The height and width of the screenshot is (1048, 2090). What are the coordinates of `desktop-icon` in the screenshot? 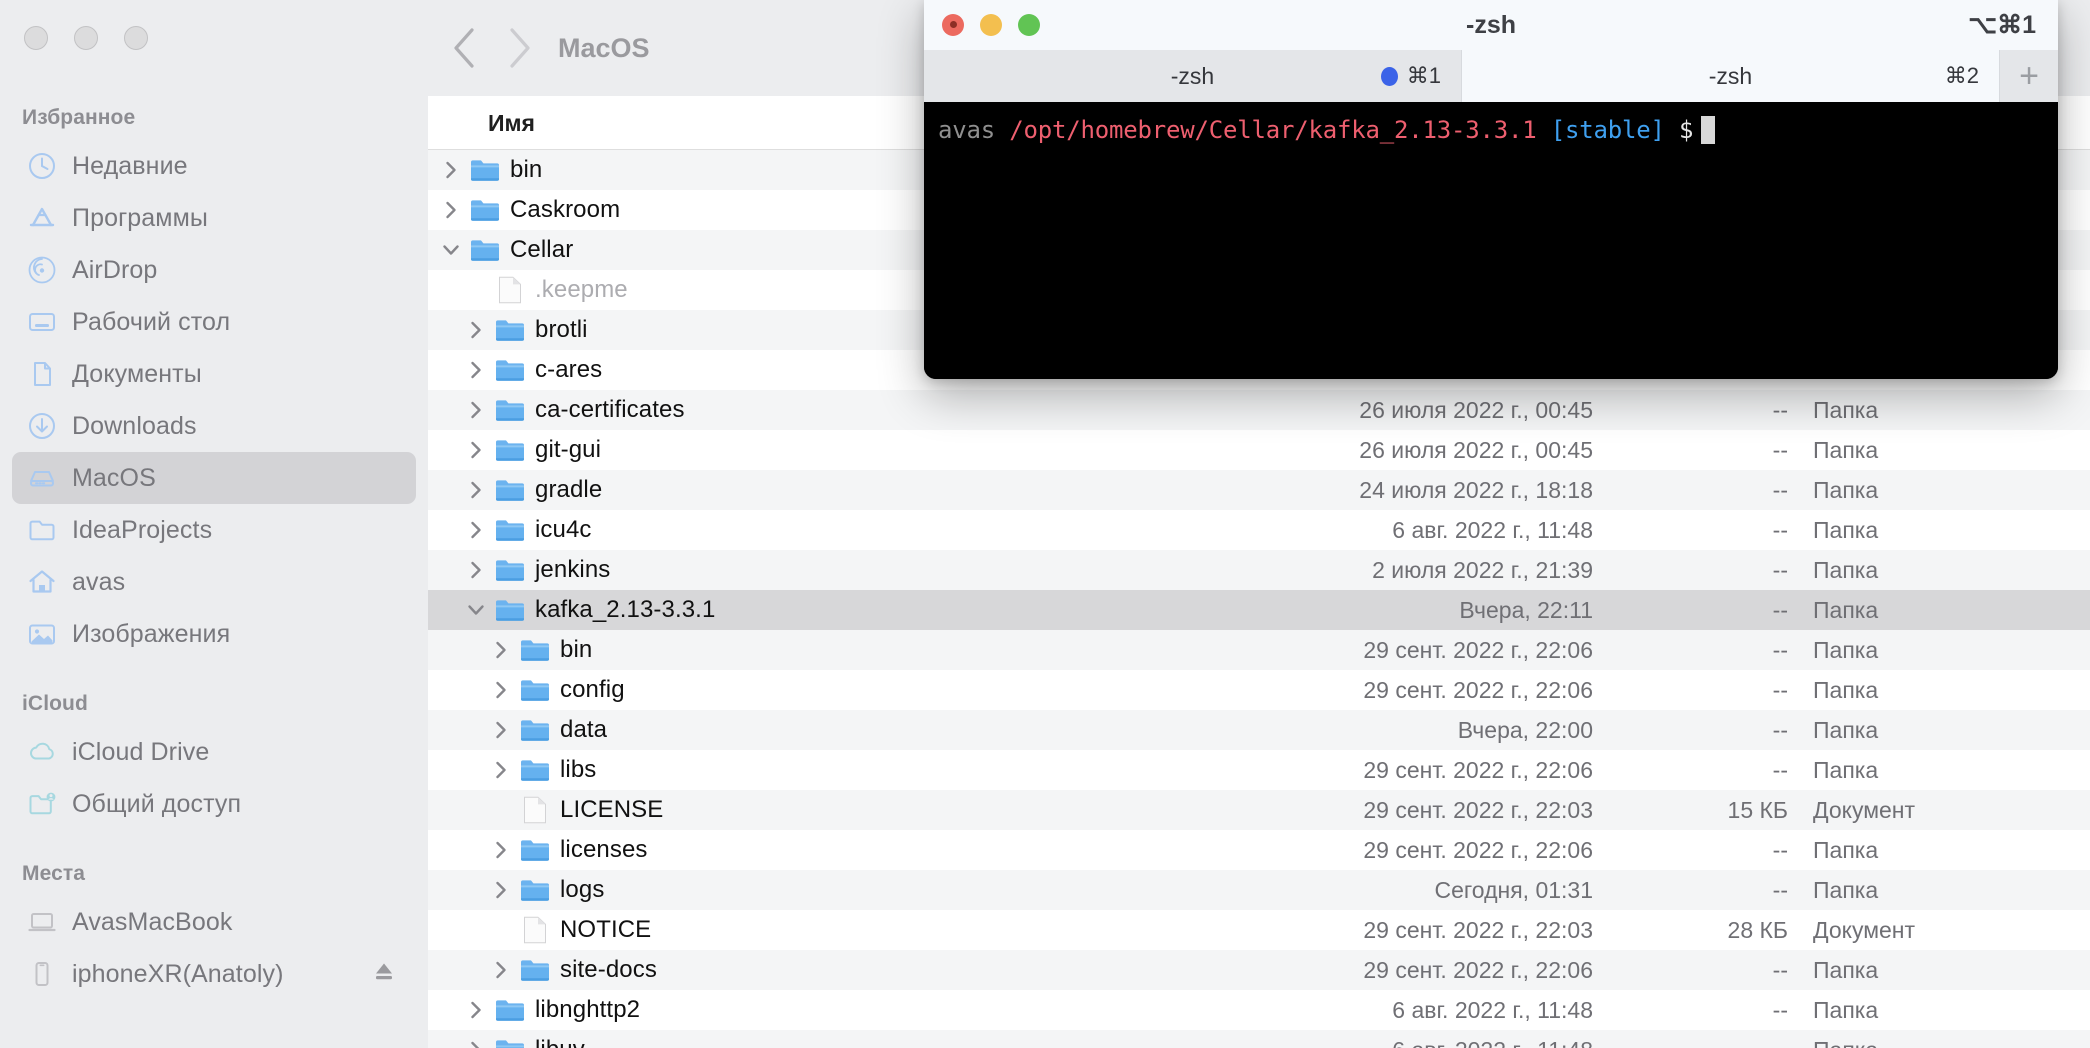 It's located at (42, 322).